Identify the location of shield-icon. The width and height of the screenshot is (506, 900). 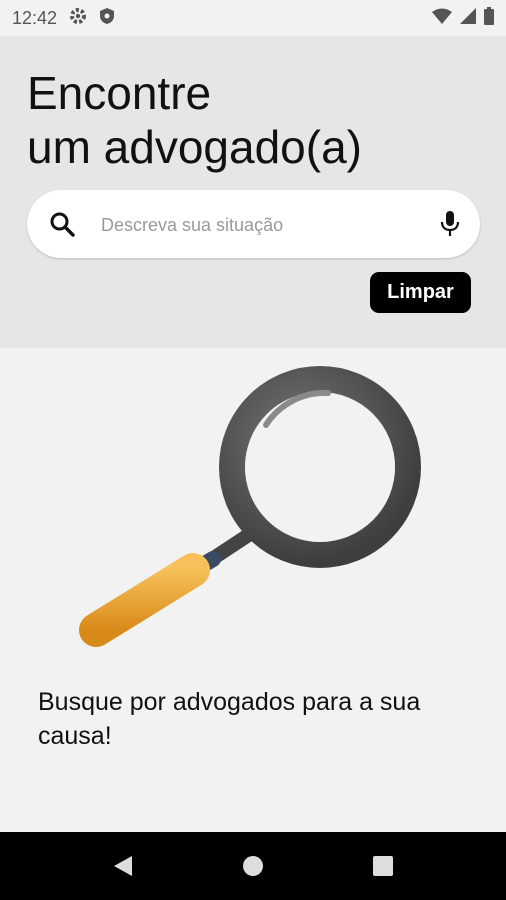
(107, 18).